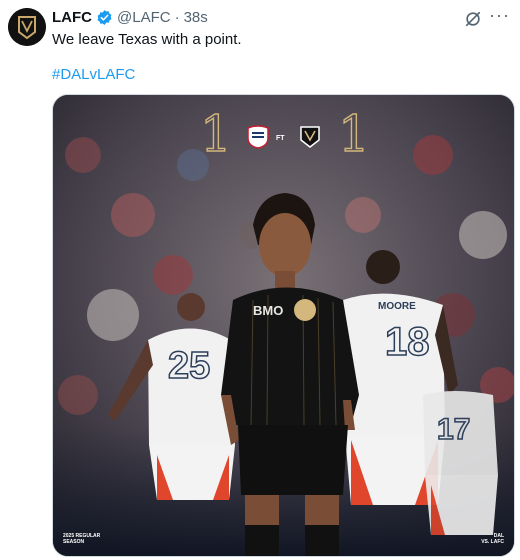 The width and height of the screenshot is (520, 560). What do you see at coordinates (93, 74) in the screenshot?
I see `hashtag-link: #DALvLAFC` at bounding box center [93, 74].